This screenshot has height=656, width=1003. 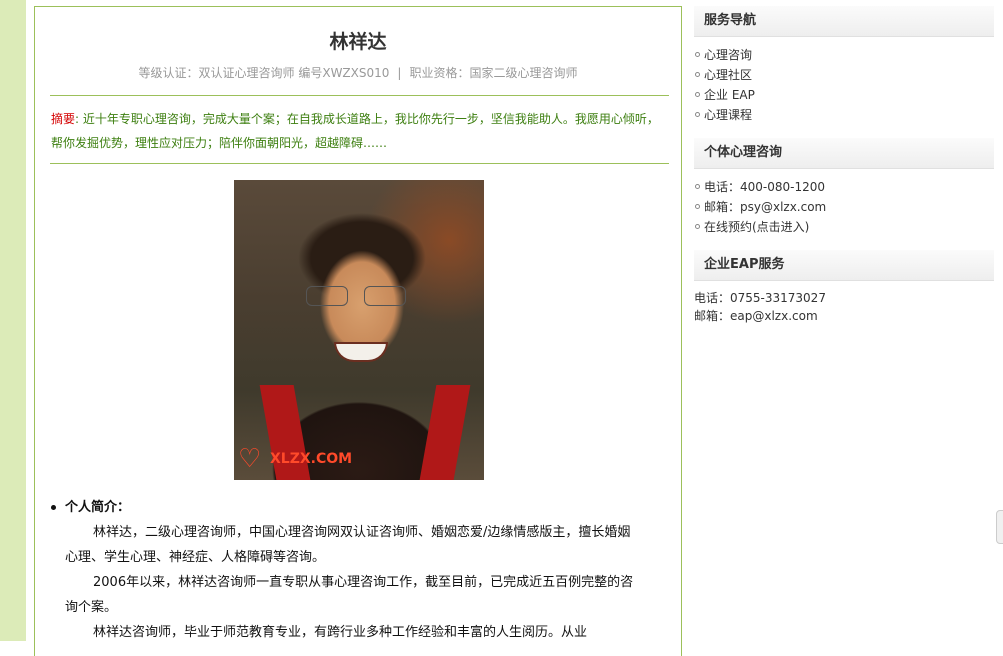 I want to click on counselor-name: 林祥达, so click(x=358, y=42).